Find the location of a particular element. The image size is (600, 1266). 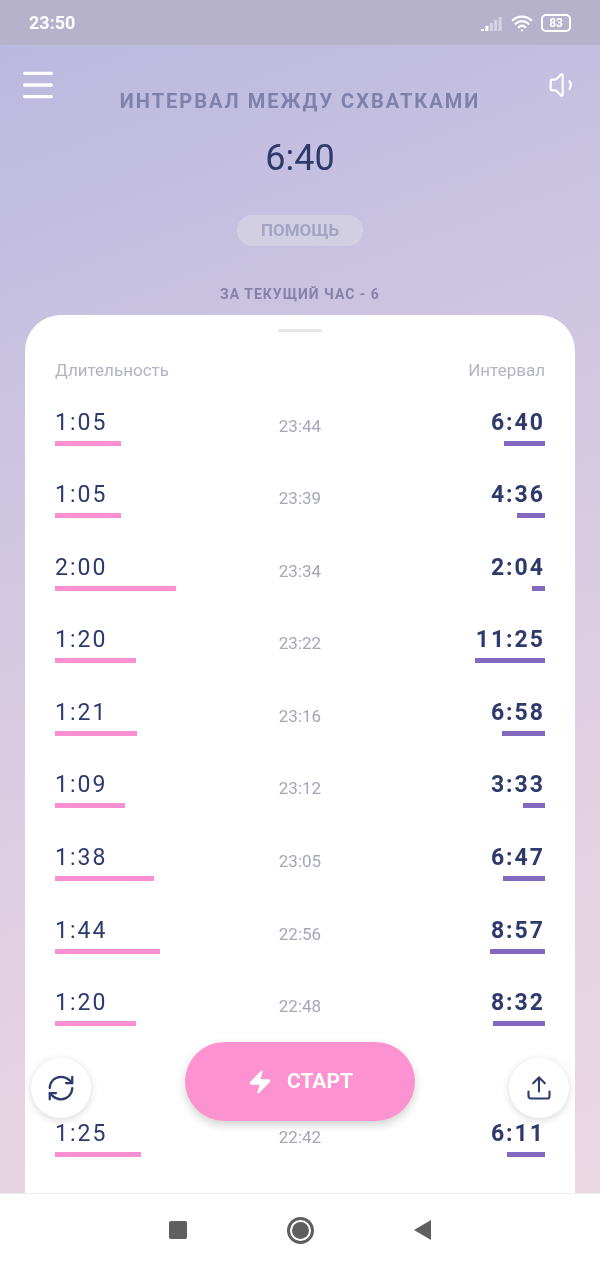

duration-value: 2:00 is located at coordinates (81, 567).